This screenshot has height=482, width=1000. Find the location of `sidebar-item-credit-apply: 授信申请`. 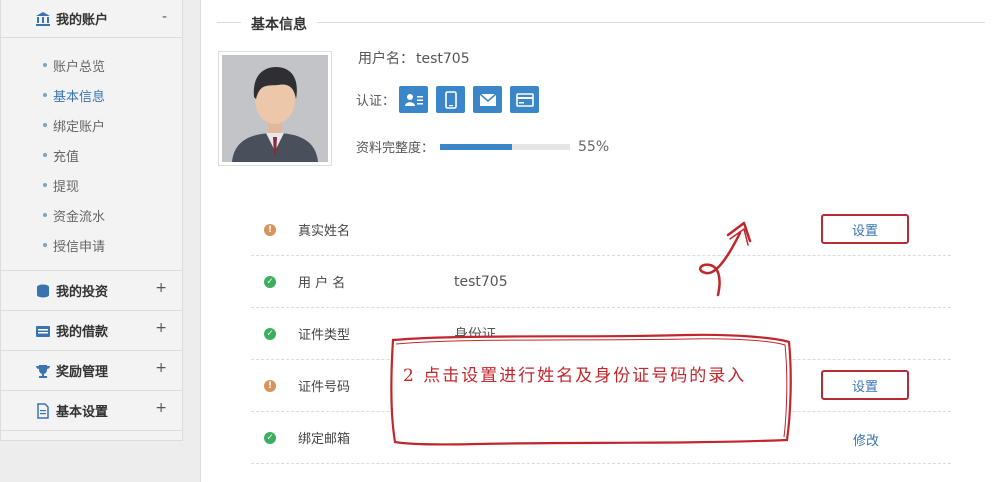

sidebar-item-credit-apply: 授信申请 is located at coordinates (91, 245).